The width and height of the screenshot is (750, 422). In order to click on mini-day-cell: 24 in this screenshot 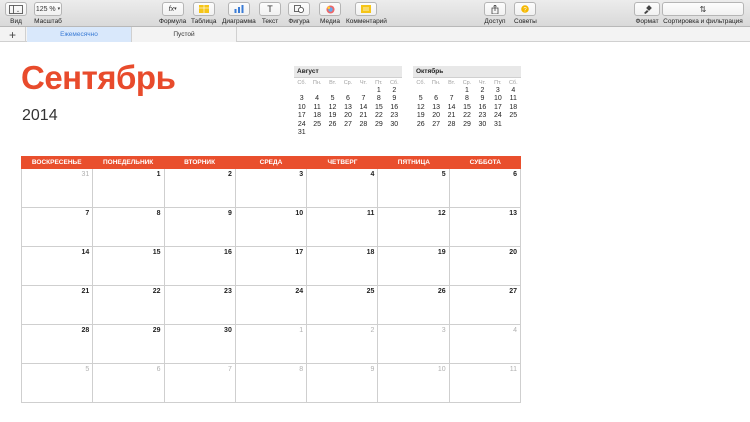, I will do `click(301, 124)`.